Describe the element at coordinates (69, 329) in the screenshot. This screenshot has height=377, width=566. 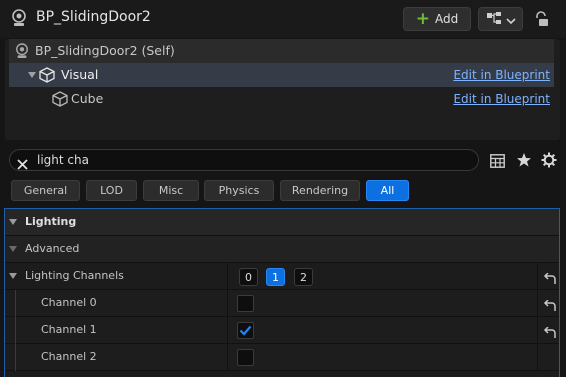
I see `property-label: Channel 1` at that location.